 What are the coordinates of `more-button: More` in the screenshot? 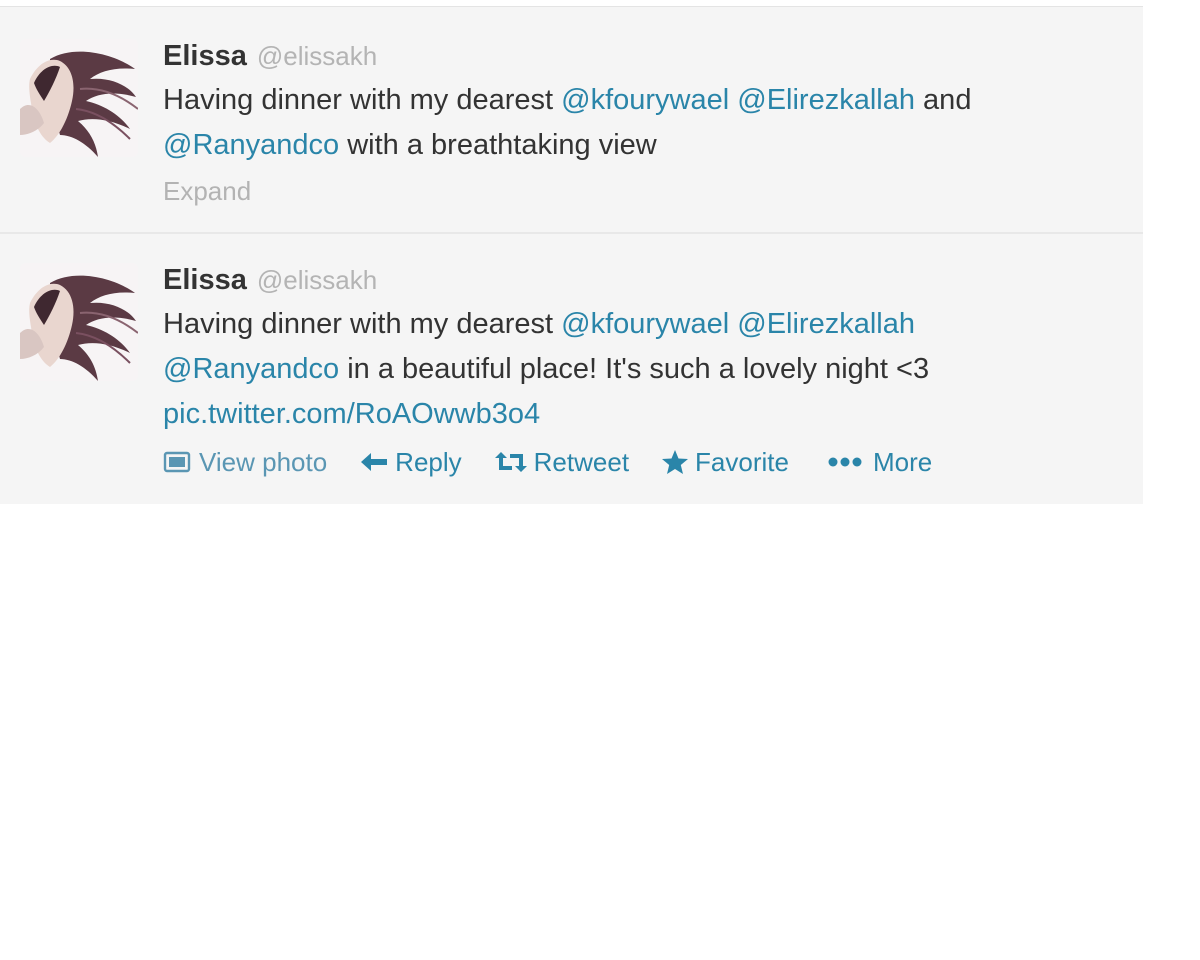 It's located at (879, 462).